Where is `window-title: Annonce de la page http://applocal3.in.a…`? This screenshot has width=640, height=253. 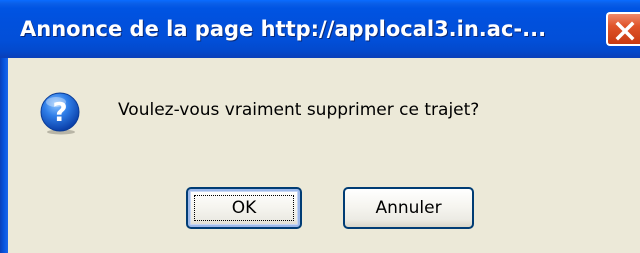
window-title: Annonce de la page http://applocal3.in.a… is located at coordinates (283, 29).